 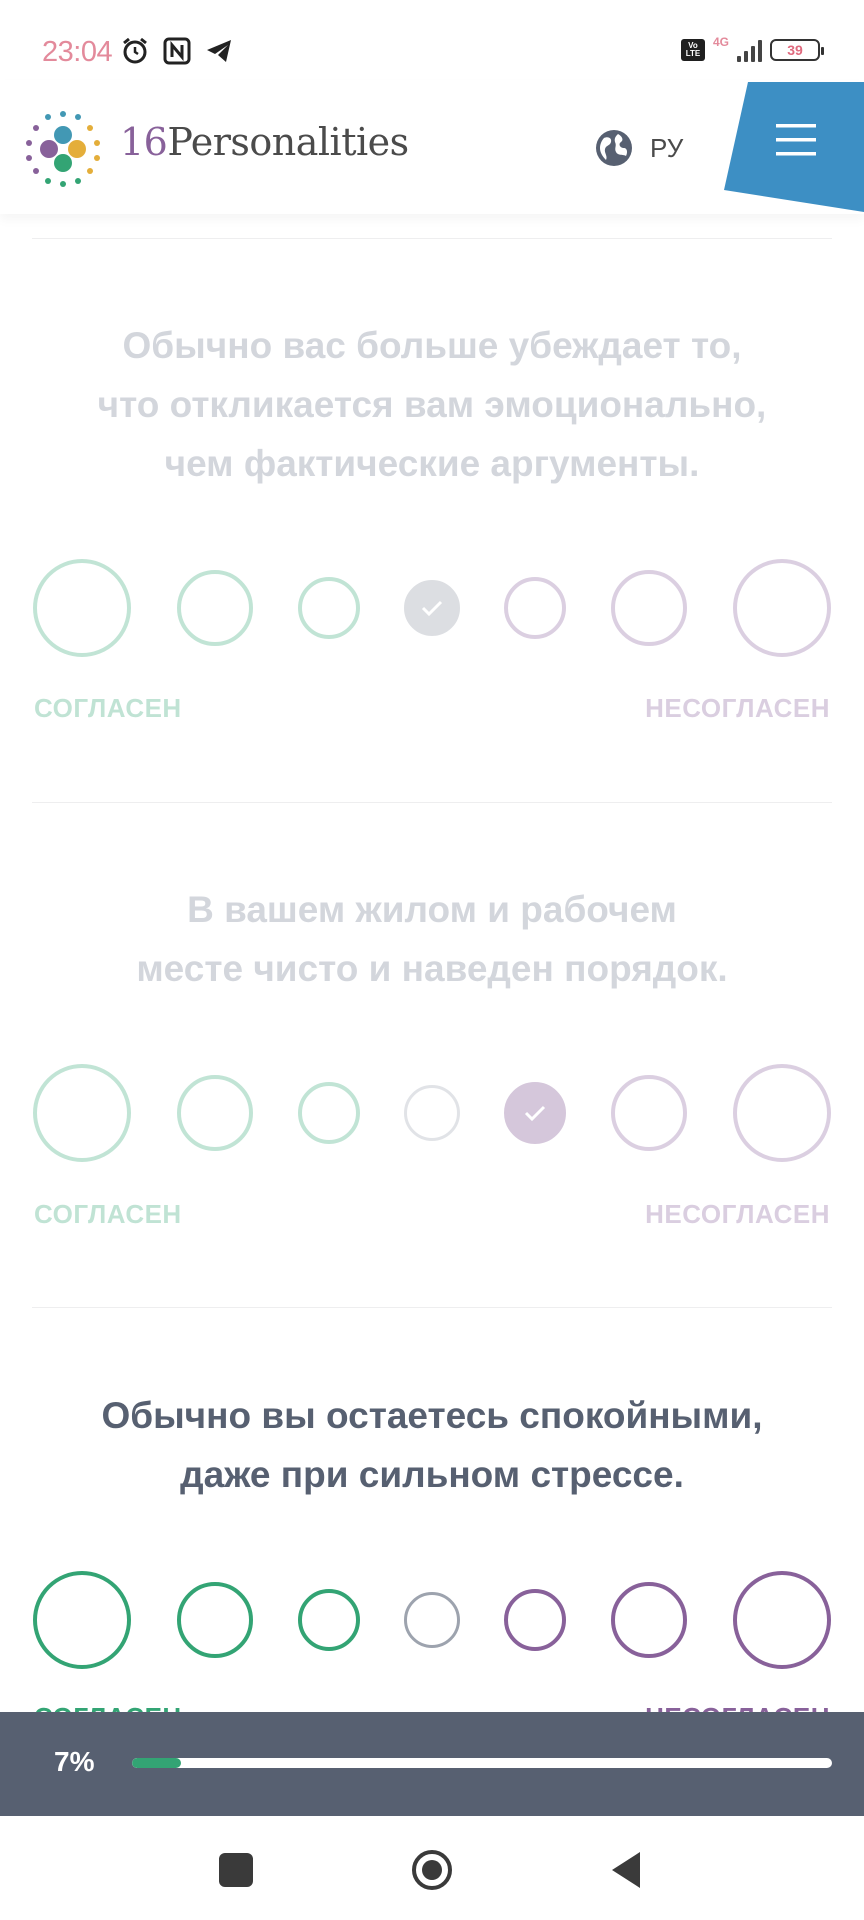 I want to click on question-line: что откликается вам эмоционально,, so click(x=432, y=404).